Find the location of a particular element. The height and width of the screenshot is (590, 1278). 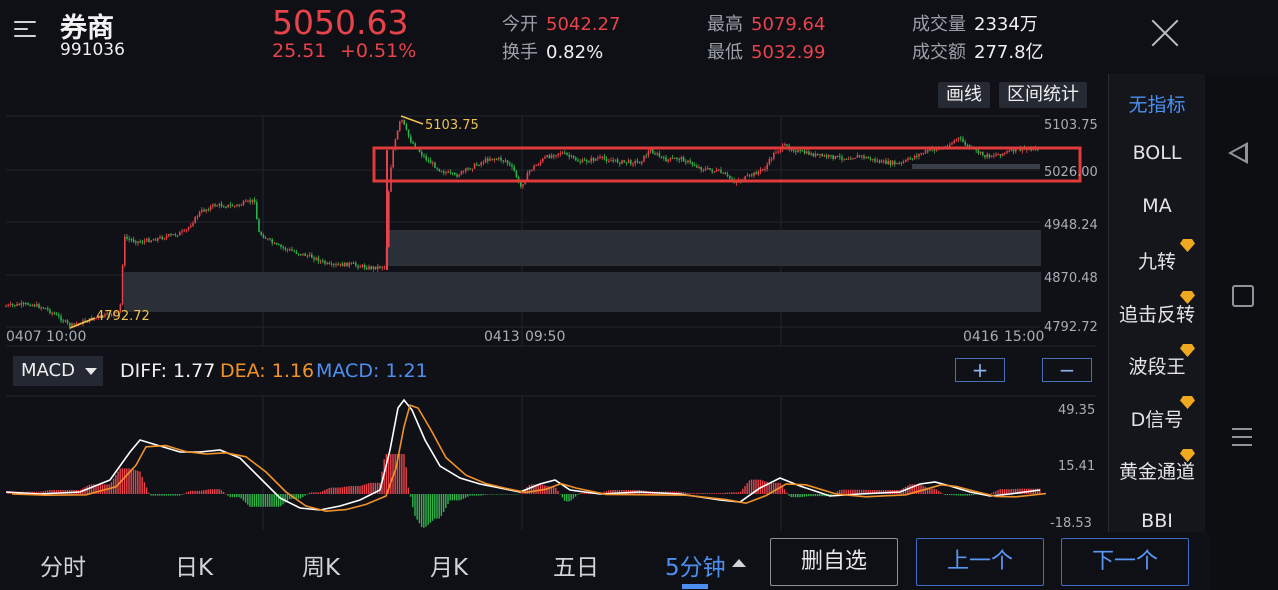

tab-5min: 5分钟 is located at coordinates (695, 565).